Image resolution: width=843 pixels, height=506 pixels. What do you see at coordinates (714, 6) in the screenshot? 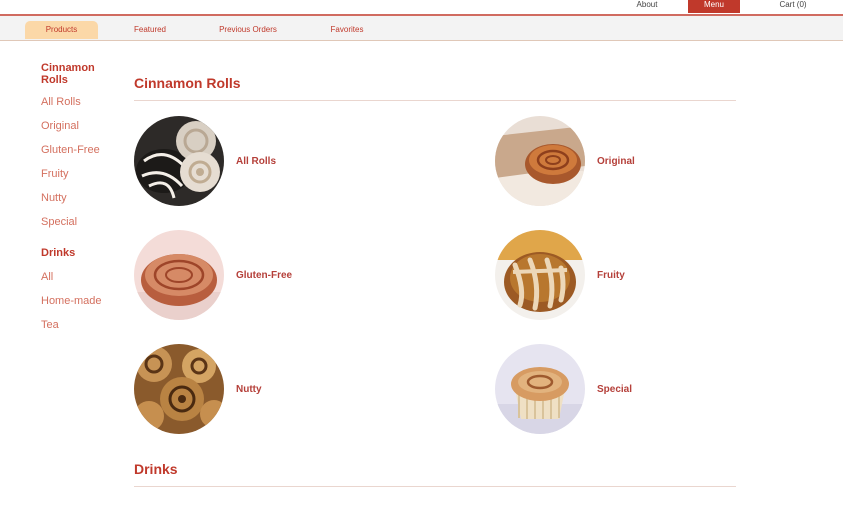
I see `nav-menu-link: Menu` at bounding box center [714, 6].